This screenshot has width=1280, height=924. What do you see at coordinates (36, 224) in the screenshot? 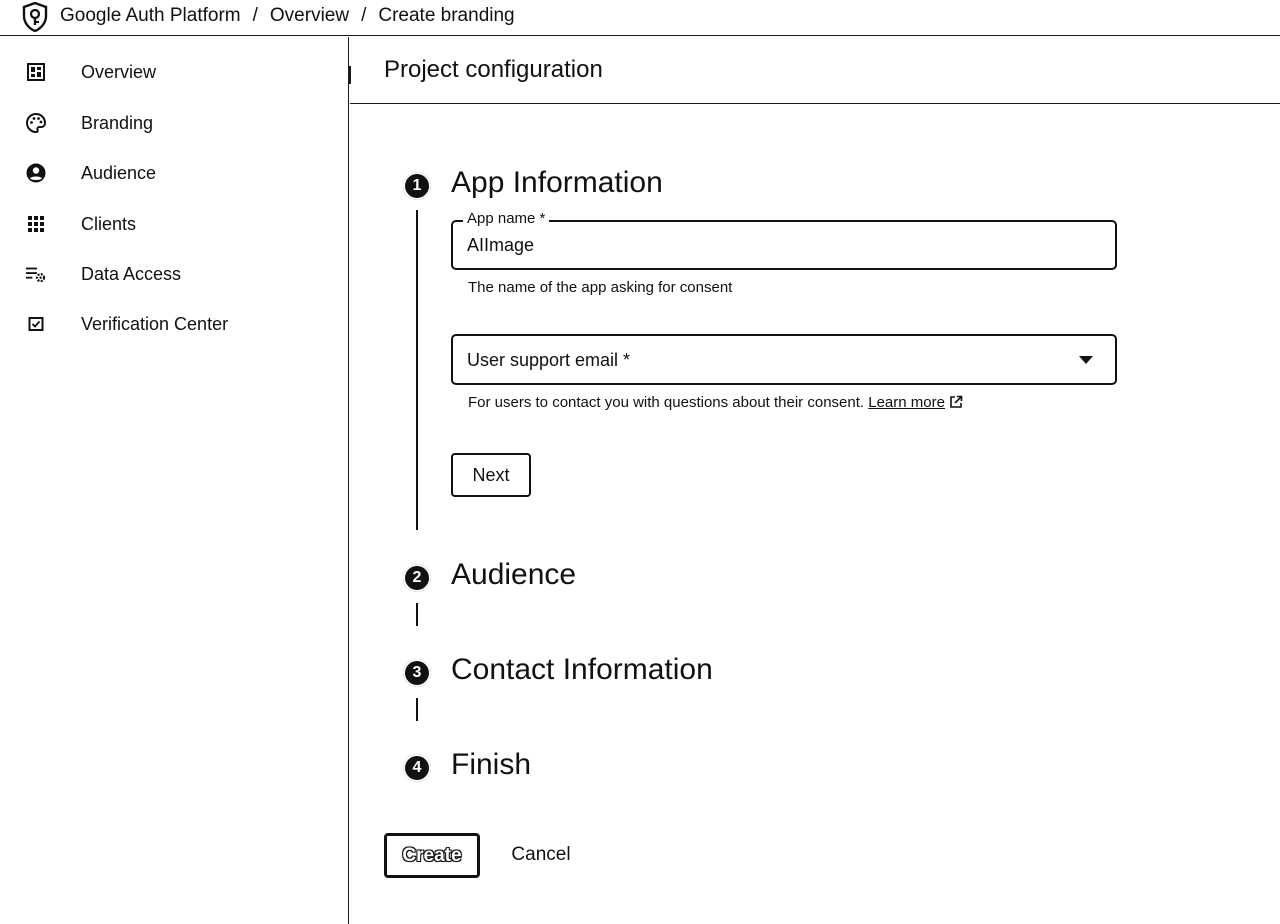
I see `apps-grid-icon` at bounding box center [36, 224].